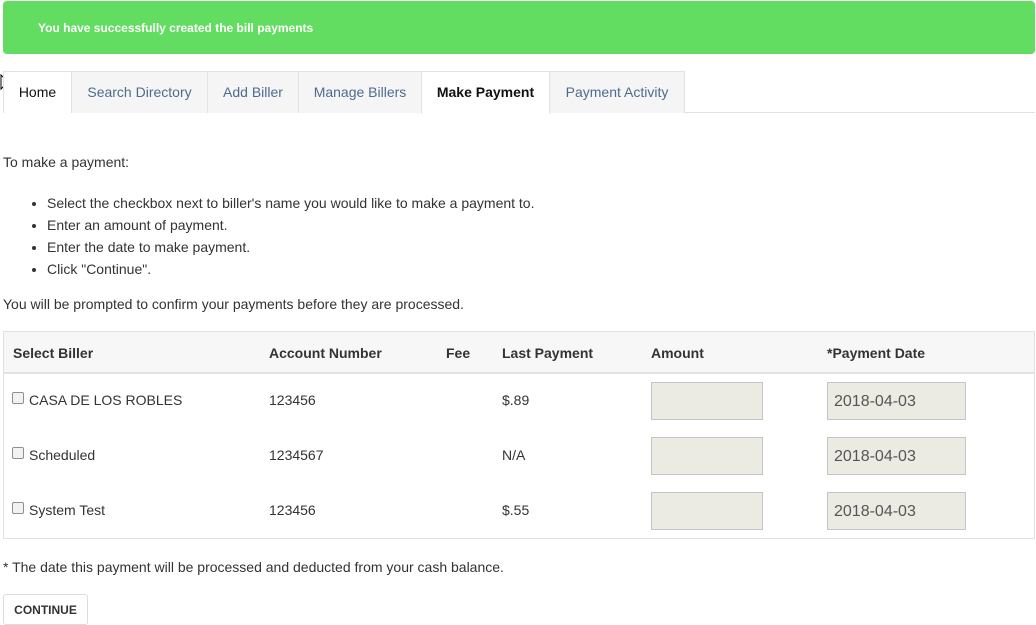 This screenshot has width=1036, height=625. What do you see at coordinates (53, 353) in the screenshot?
I see `header-select-biller: Select Biller` at bounding box center [53, 353].